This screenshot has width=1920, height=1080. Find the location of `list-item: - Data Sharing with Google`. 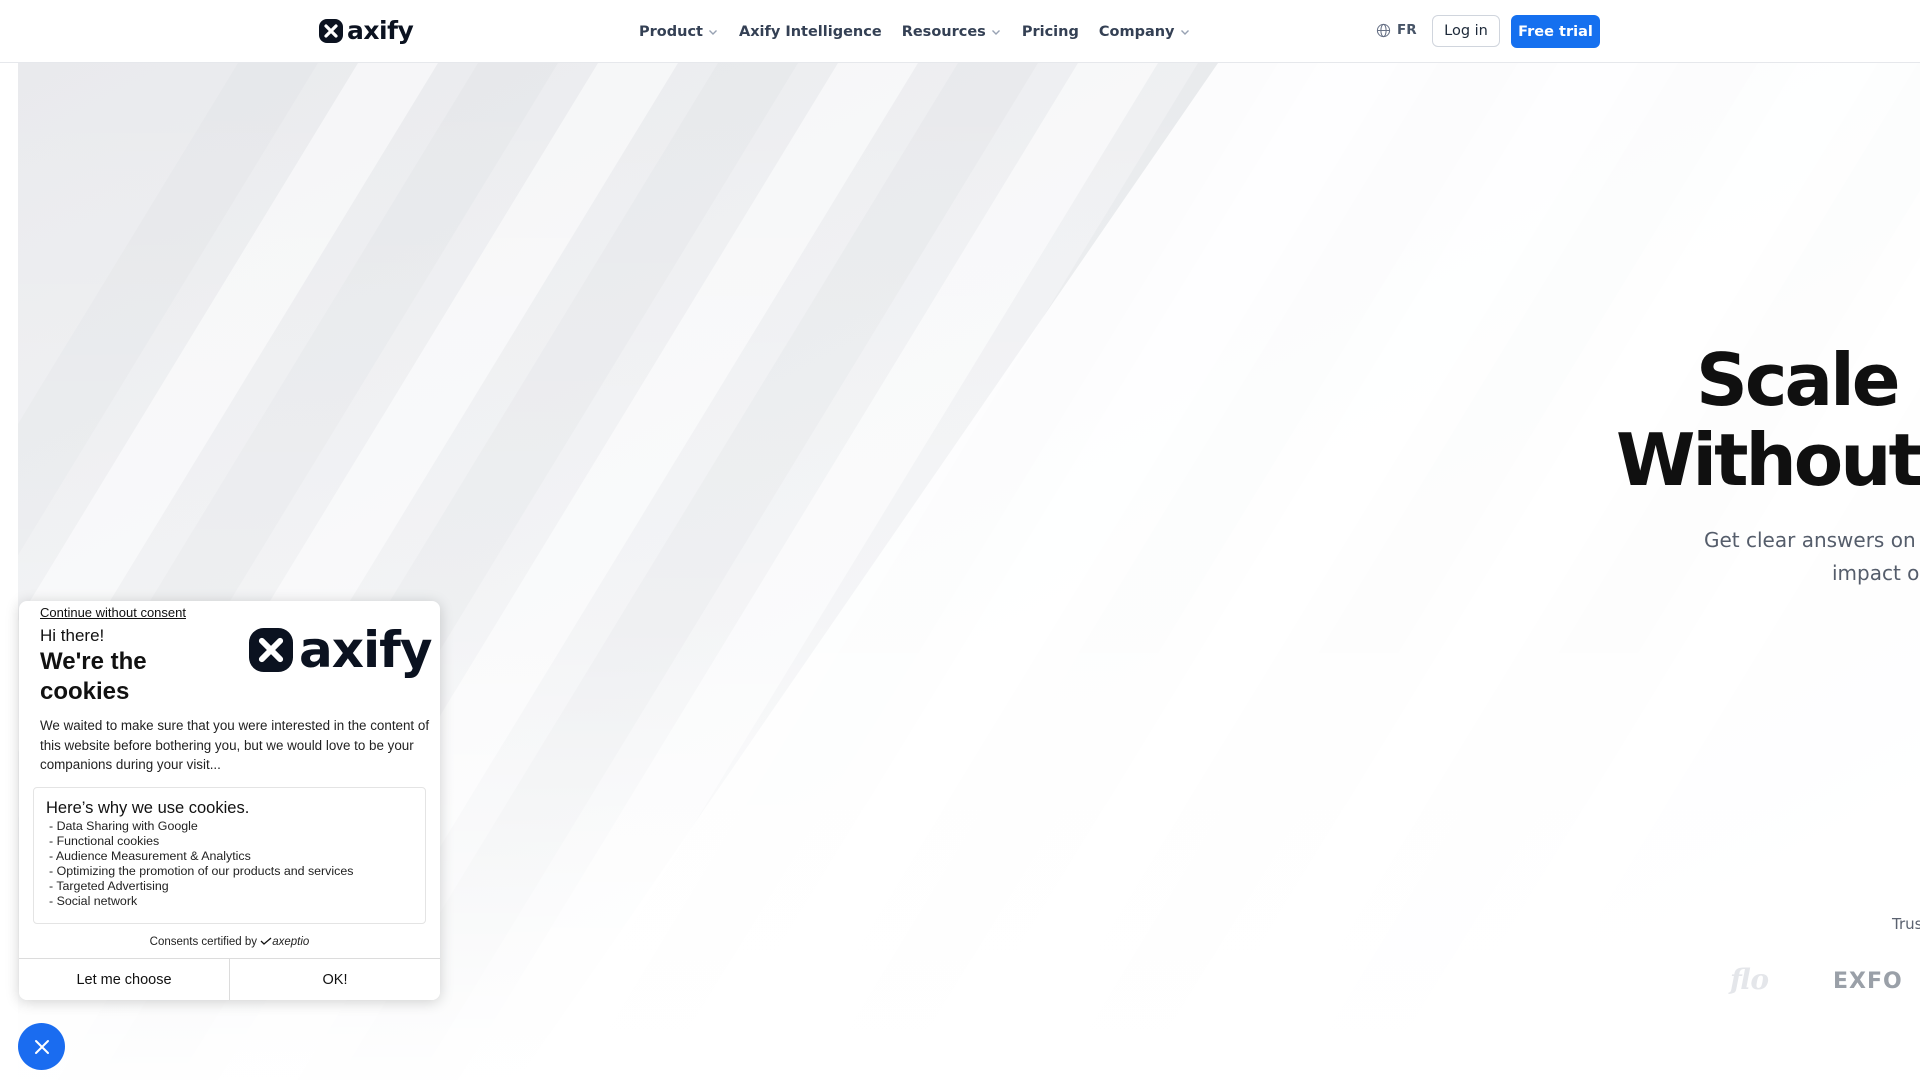

list-item: - Data Sharing with Google is located at coordinates (123, 826).